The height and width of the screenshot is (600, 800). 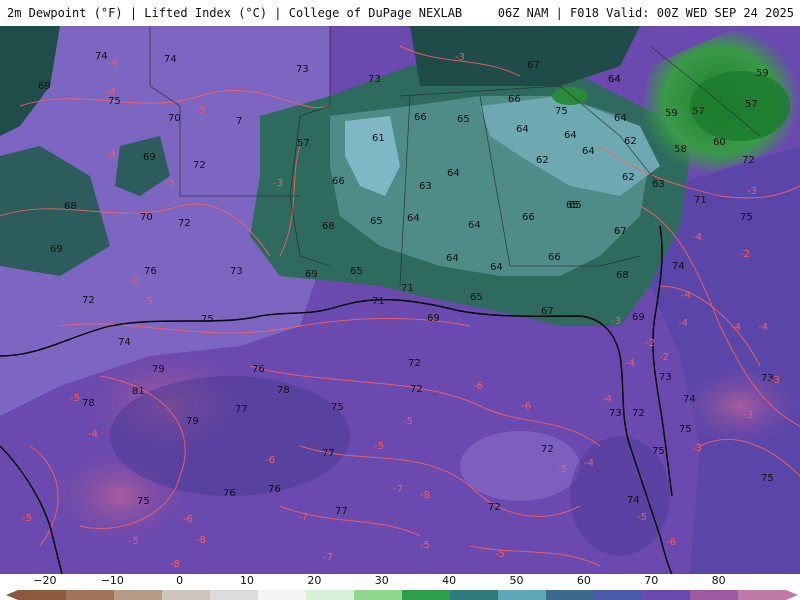 I want to click on dewpoint-value-label: 71, so click(x=407, y=288).